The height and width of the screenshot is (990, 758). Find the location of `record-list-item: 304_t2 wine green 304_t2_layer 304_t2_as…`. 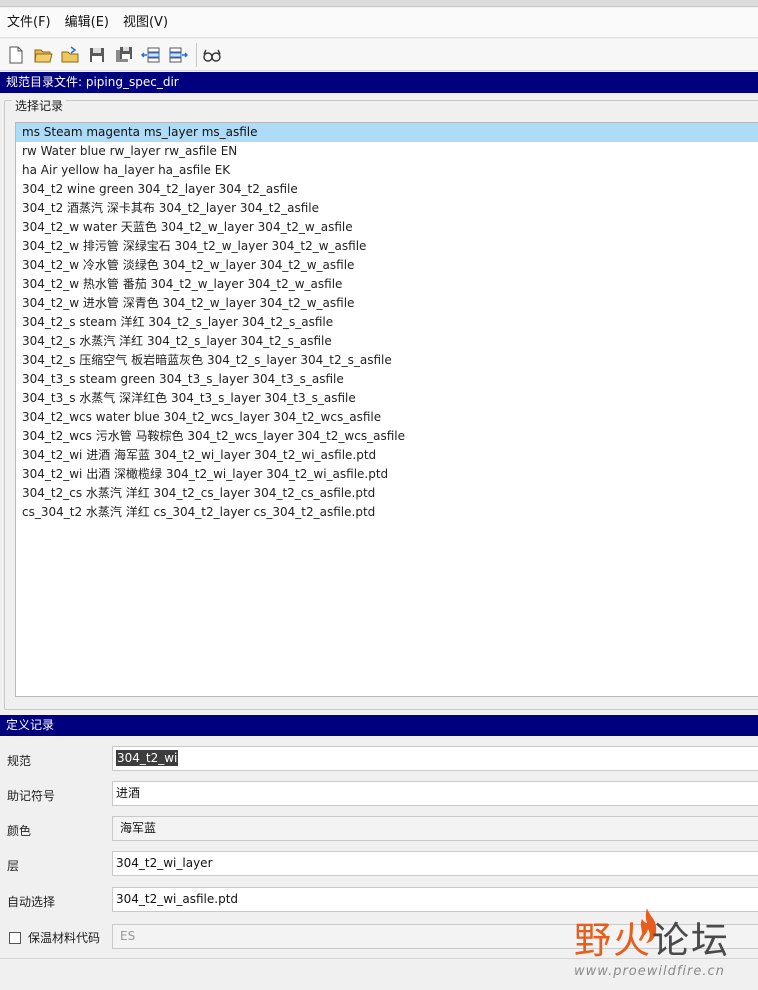

record-list-item: 304_t2 wine green 304_t2_layer 304_t2_as… is located at coordinates (387, 189).